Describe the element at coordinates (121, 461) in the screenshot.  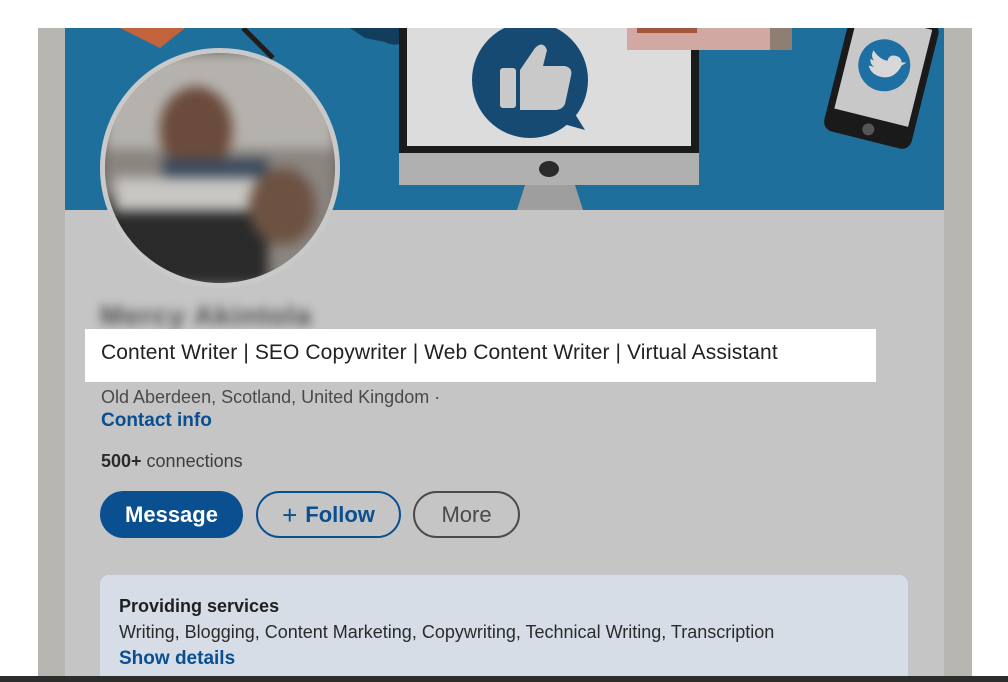
I see `connections-number: 500+` at that location.